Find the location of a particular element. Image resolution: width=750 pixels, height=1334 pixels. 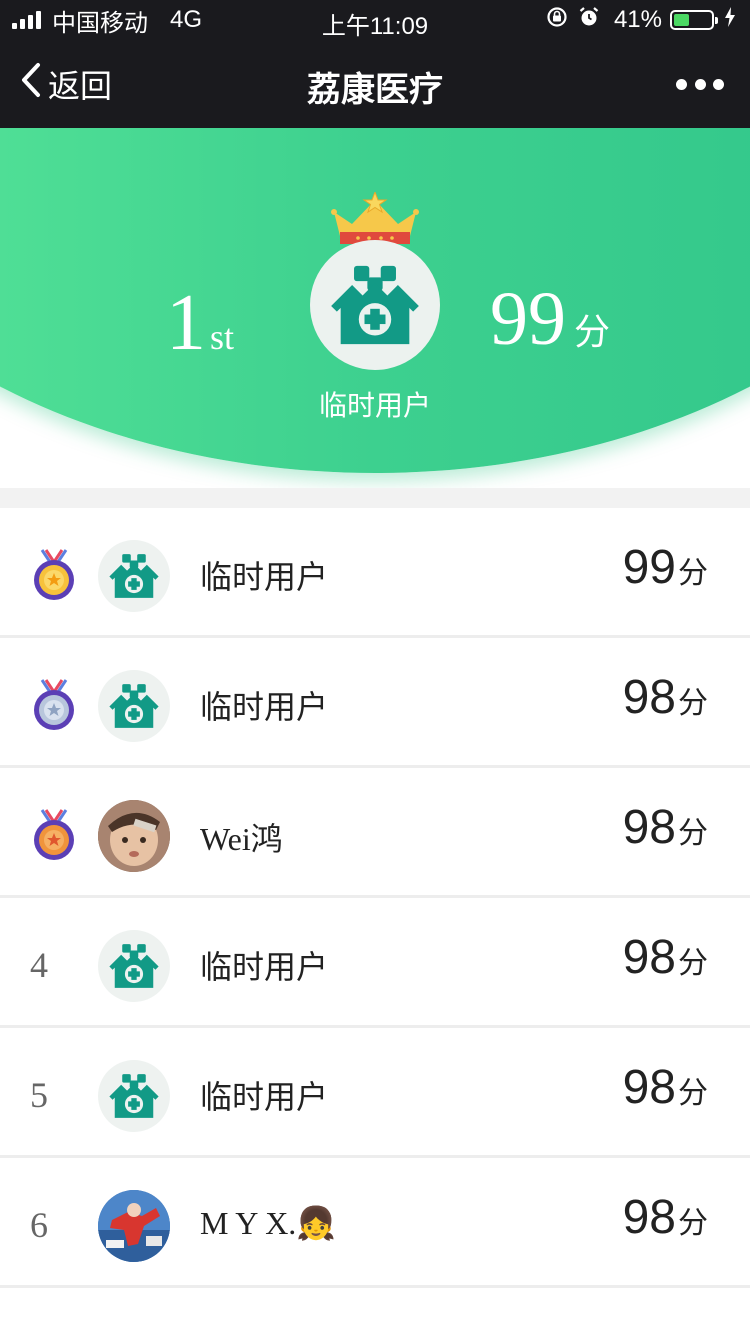

ranking-row: Wei鸿 98分 is located at coordinates (375, 833).